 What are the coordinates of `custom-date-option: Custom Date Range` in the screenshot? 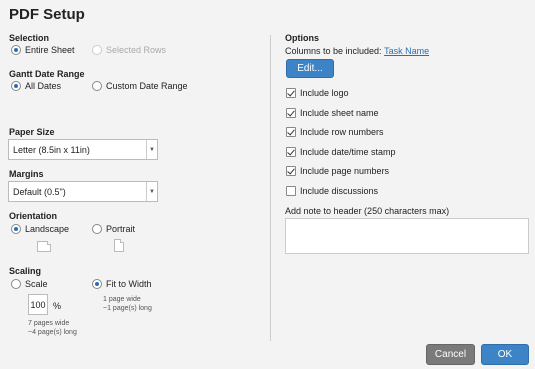 It's located at (140, 86).